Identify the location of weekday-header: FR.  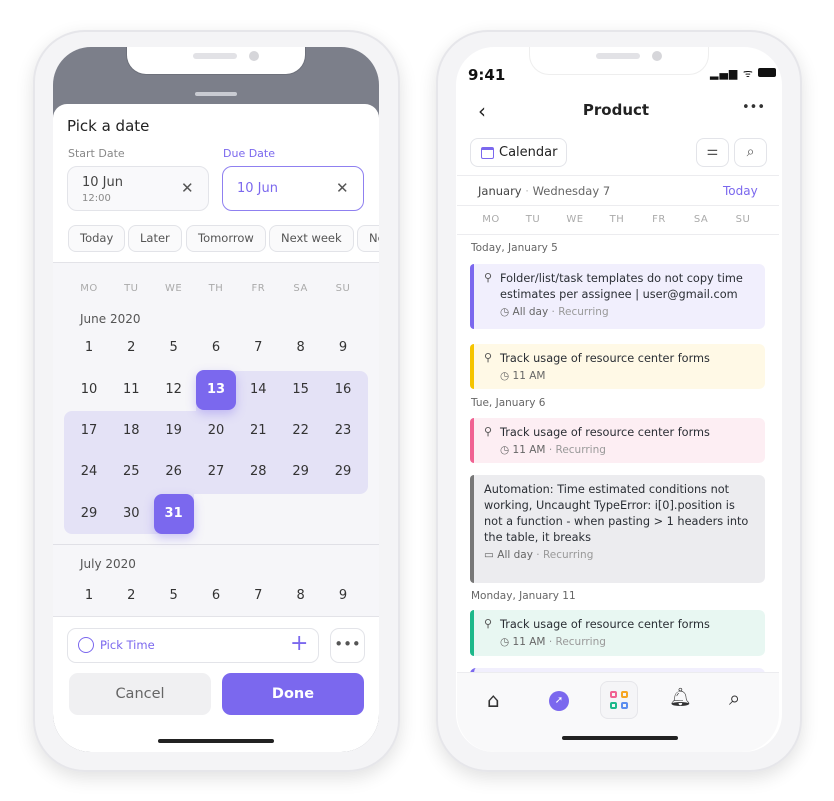
(258, 288).